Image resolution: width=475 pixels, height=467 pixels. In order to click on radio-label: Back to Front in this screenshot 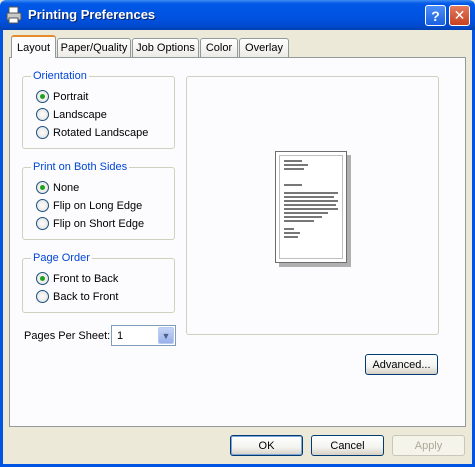, I will do `click(86, 296)`.